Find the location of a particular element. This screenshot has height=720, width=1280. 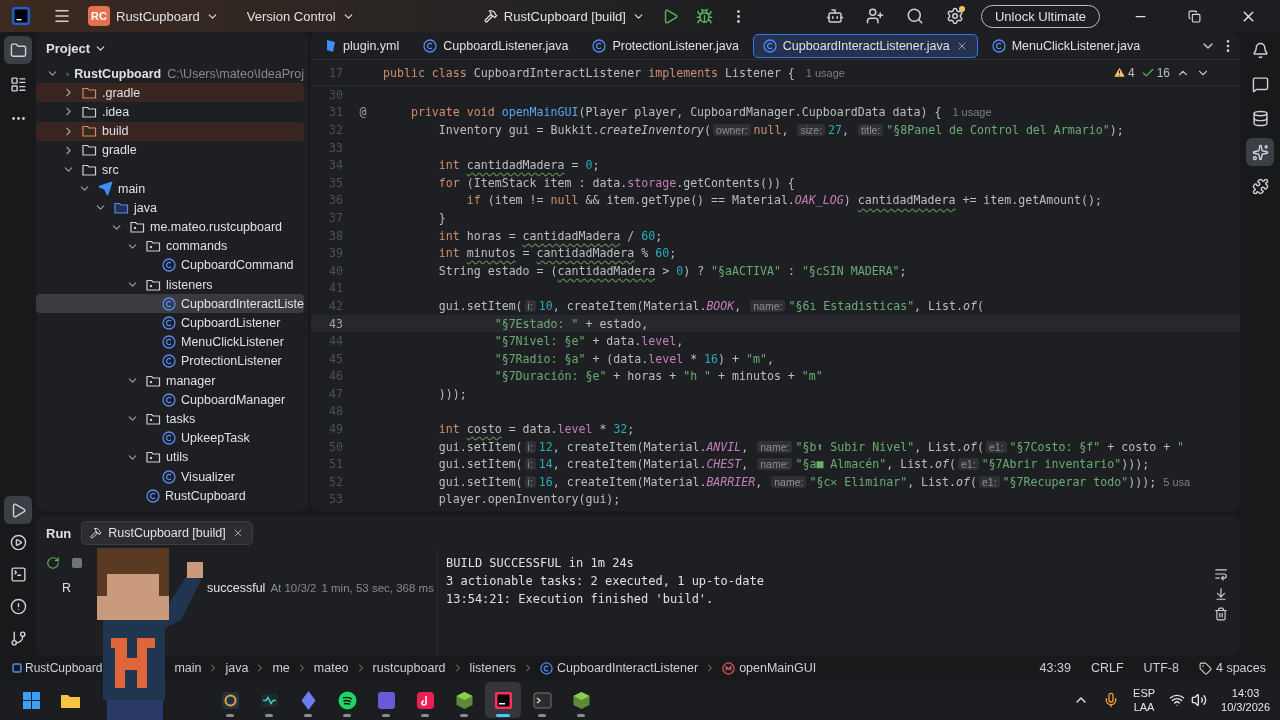

check-count: 16 is located at coordinates (1155, 72).